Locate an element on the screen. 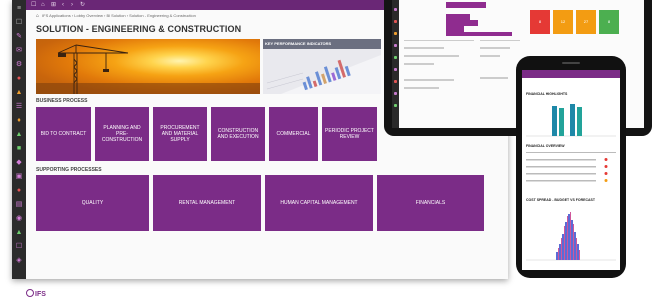  nav-icon-13: ▤ is located at coordinates (19, 205).